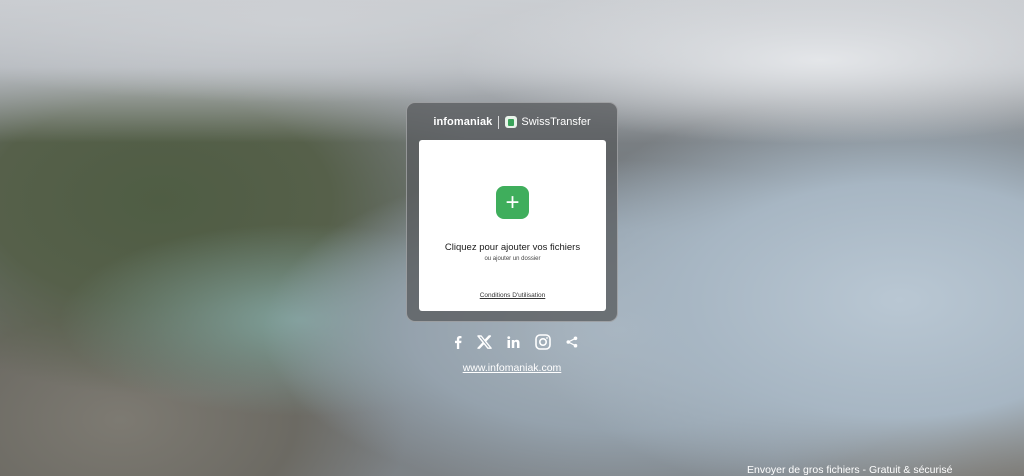 The image size is (1024, 476). I want to click on website-link: www.infomaniak.com, so click(512, 368).